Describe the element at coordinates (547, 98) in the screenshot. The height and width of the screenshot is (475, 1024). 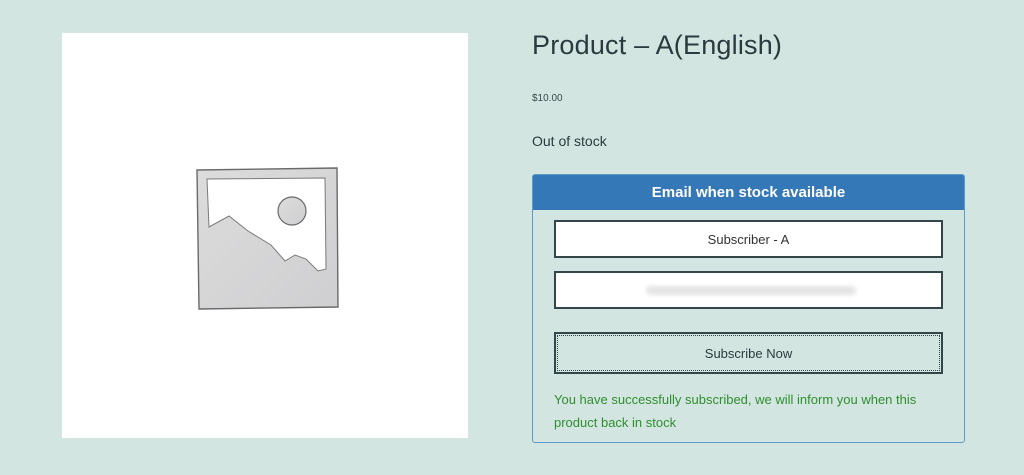
I see `product-price: $10.00` at that location.